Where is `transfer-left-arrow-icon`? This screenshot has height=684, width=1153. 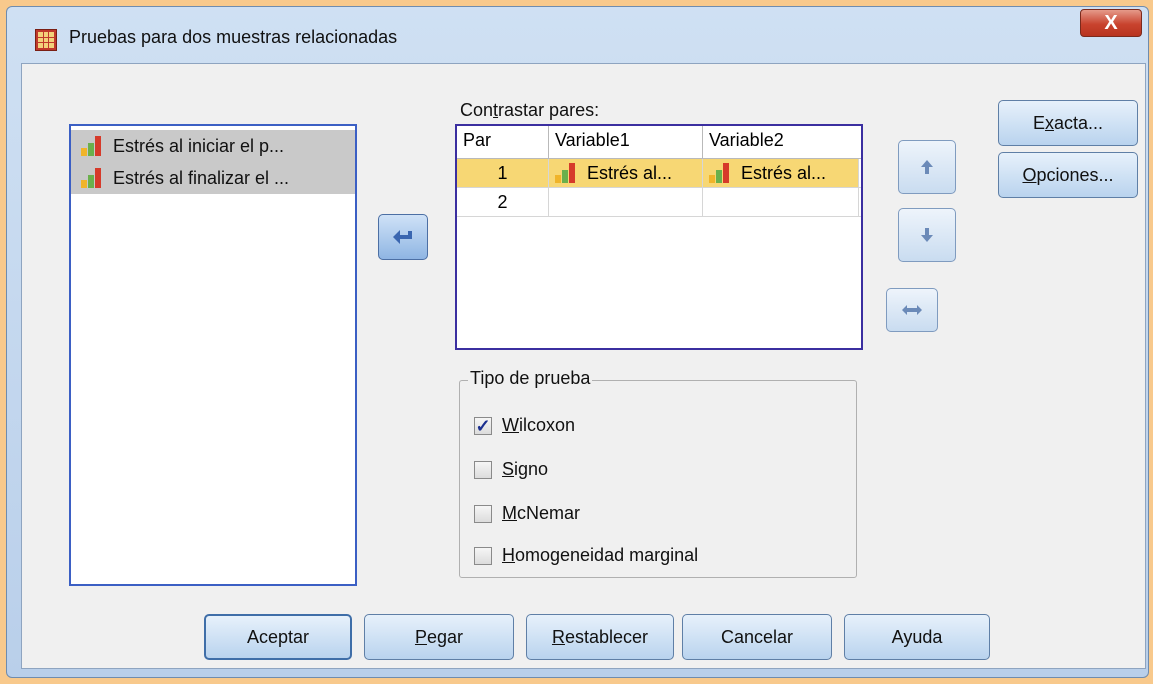
transfer-left-arrow-icon is located at coordinates (402, 237).